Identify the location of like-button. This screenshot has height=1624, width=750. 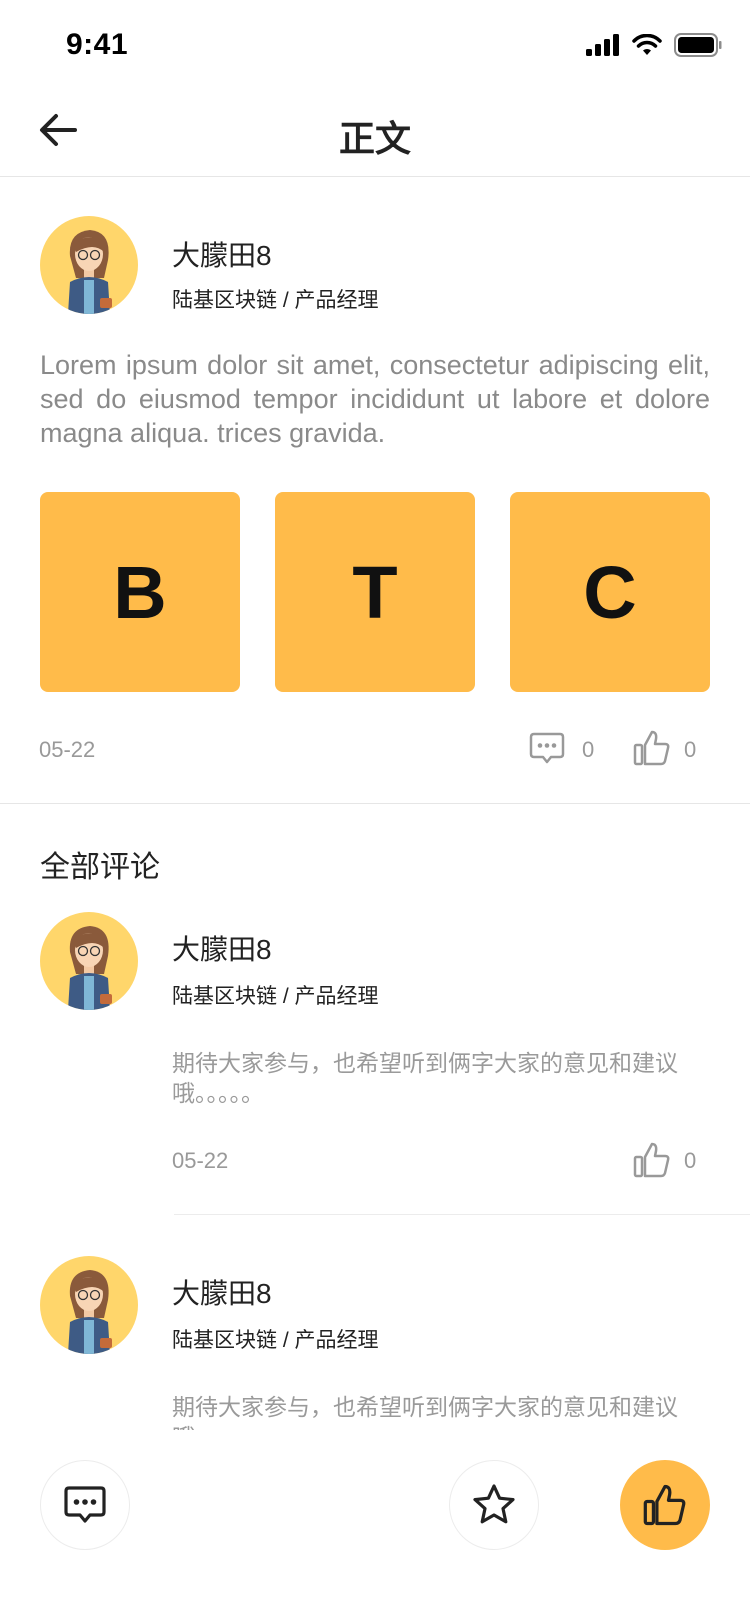
(652, 748).